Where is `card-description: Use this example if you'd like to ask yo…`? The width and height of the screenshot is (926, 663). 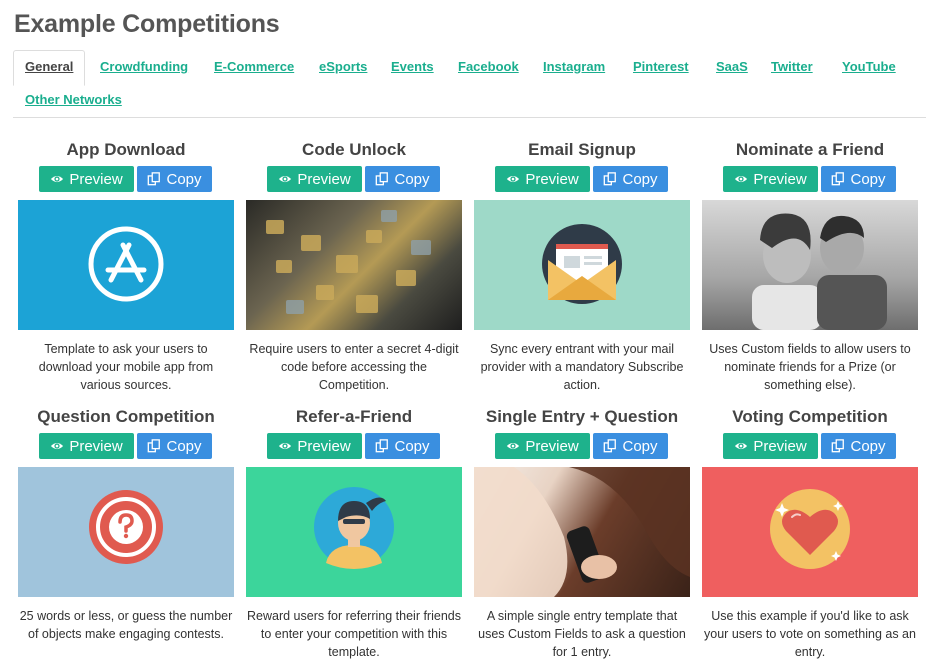 card-description: Use this example if you'd like to ask yo… is located at coordinates (810, 634).